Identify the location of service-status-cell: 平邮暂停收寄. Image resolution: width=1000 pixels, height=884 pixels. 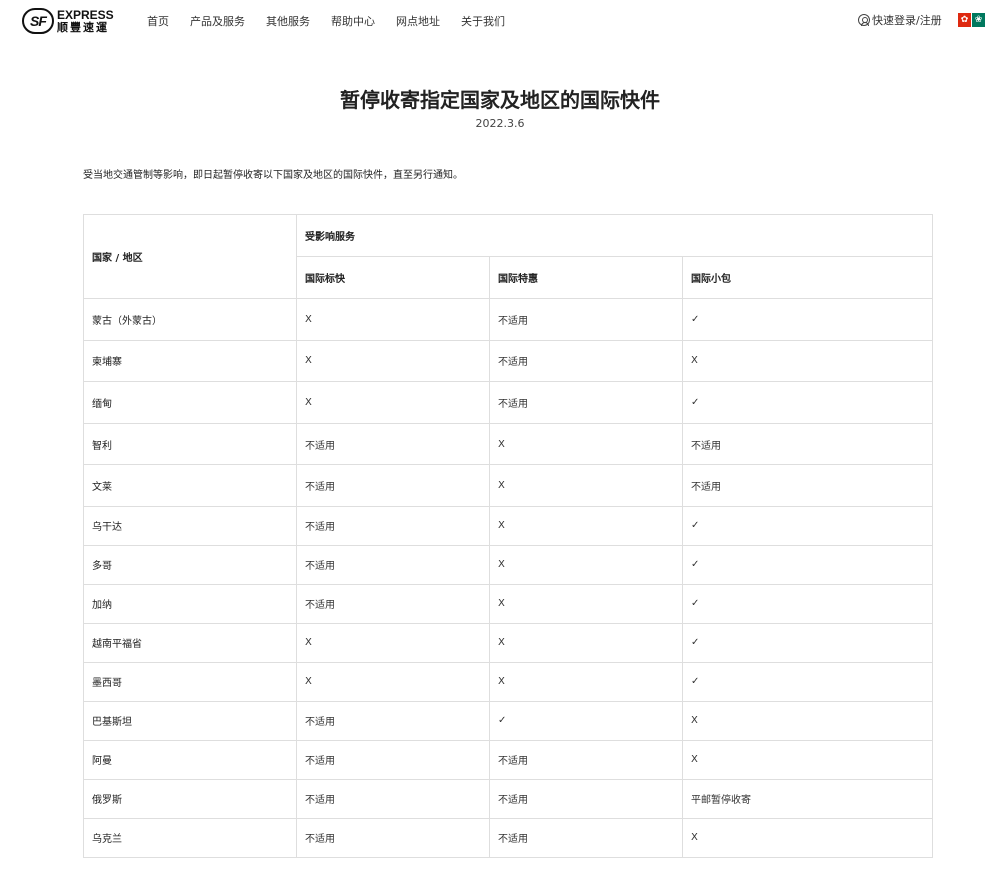
(807, 798).